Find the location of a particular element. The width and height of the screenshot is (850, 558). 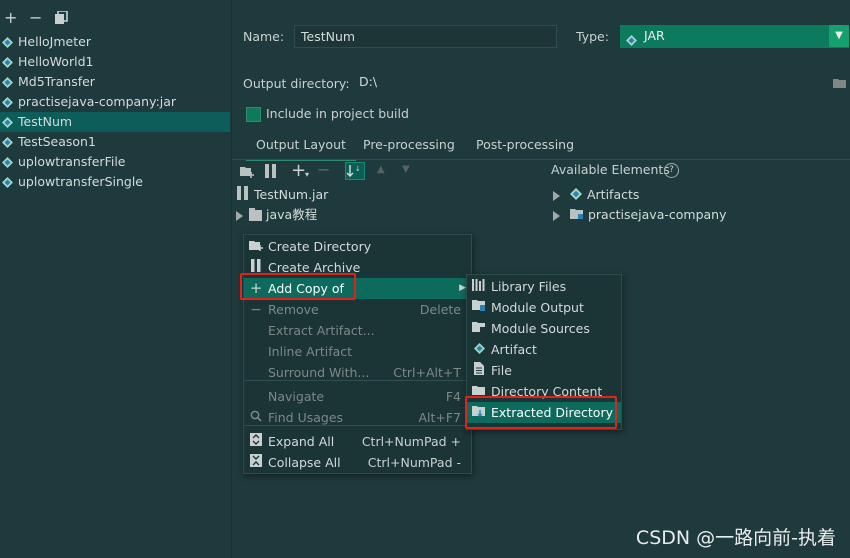

artifact-label: uplowtransferSingle is located at coordinates (80, 181).